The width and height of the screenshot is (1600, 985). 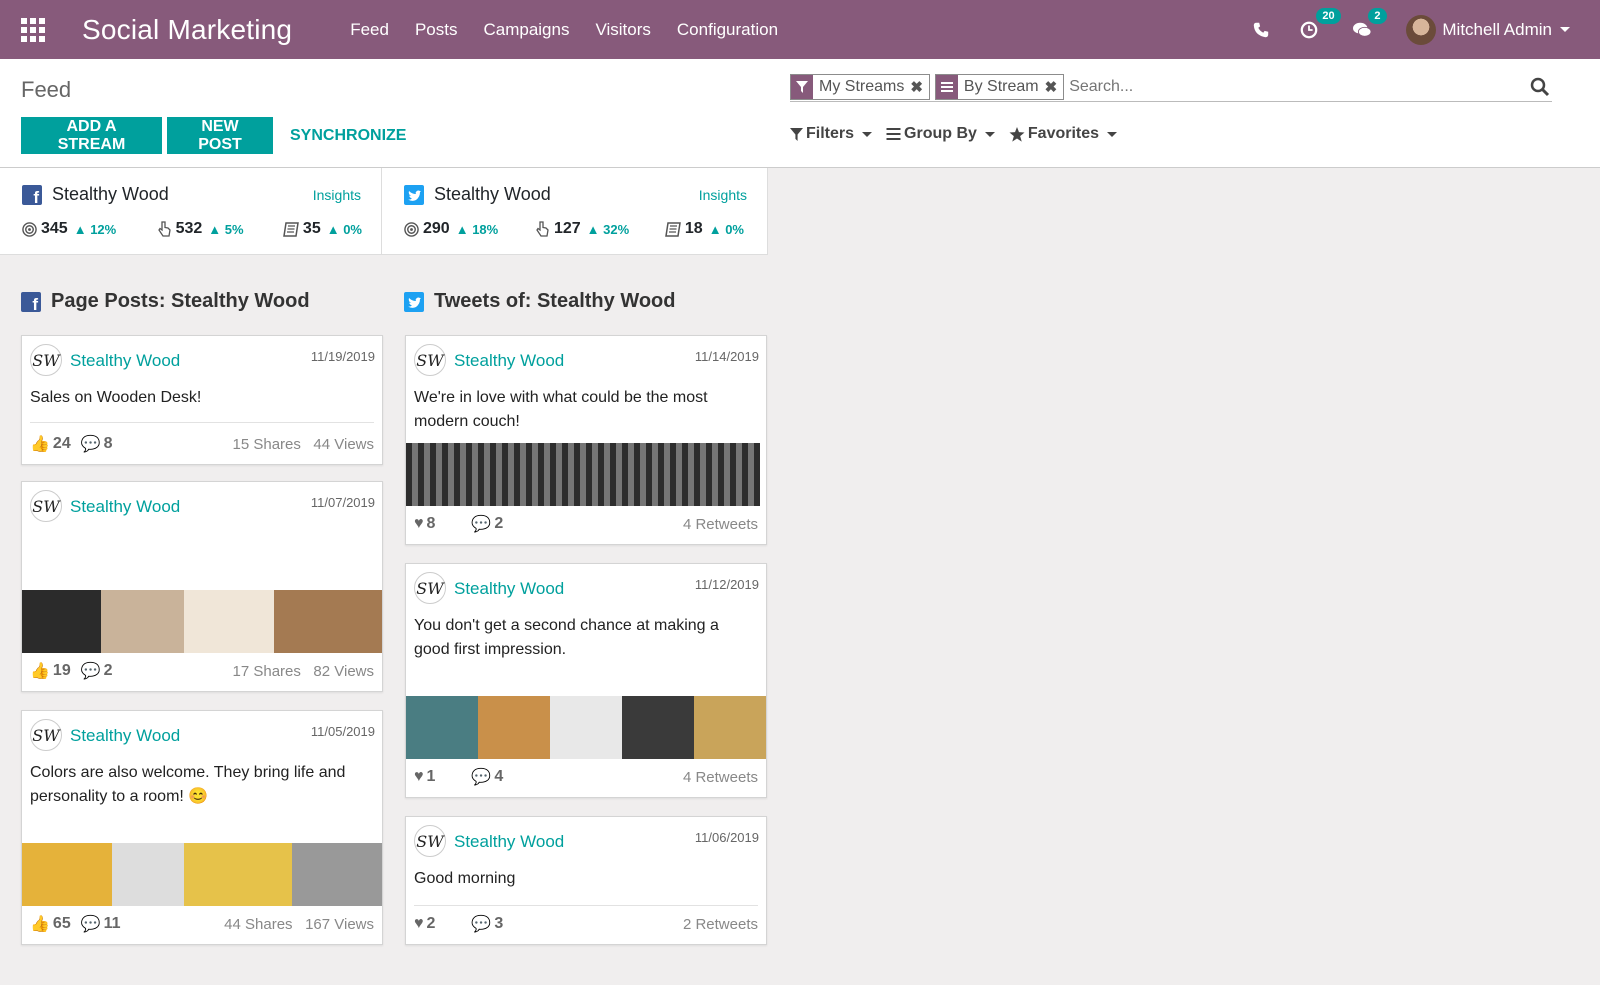 What do you see at coordinates (220, 135) in the screenshot?
I see `new-post-button: NEW POST` at bounding box center [220, 135].